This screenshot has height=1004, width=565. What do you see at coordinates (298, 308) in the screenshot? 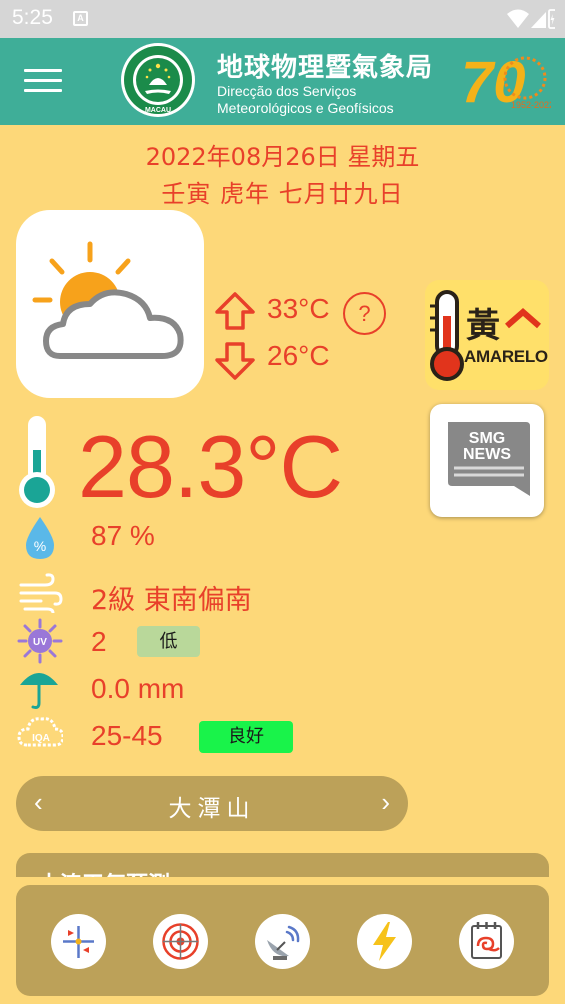
I see `forecast-high-temp: 33°C` at bounding box center [298, 308].